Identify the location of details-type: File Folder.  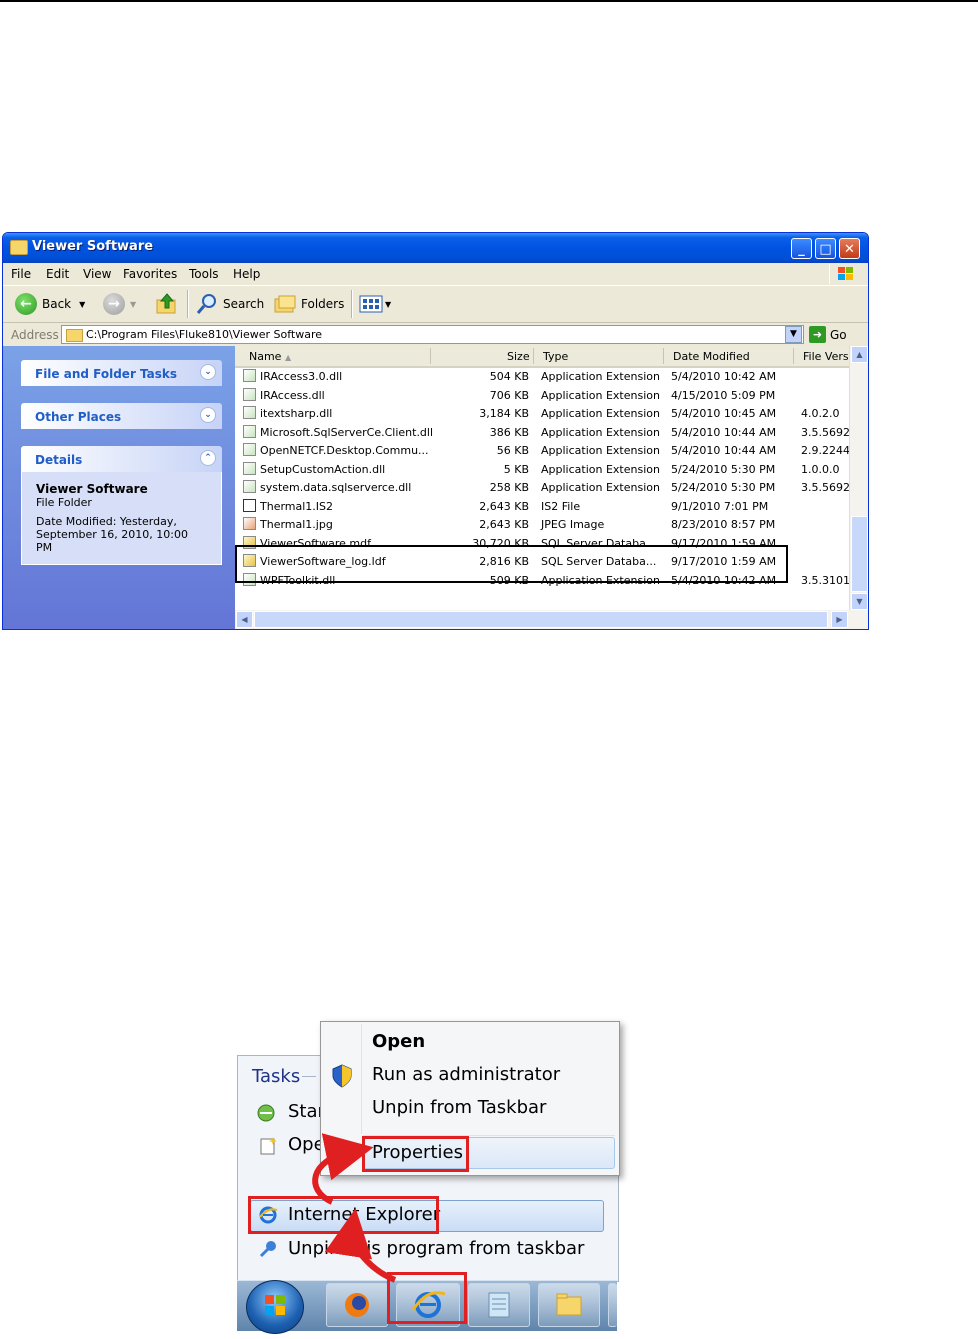
(64, 502).